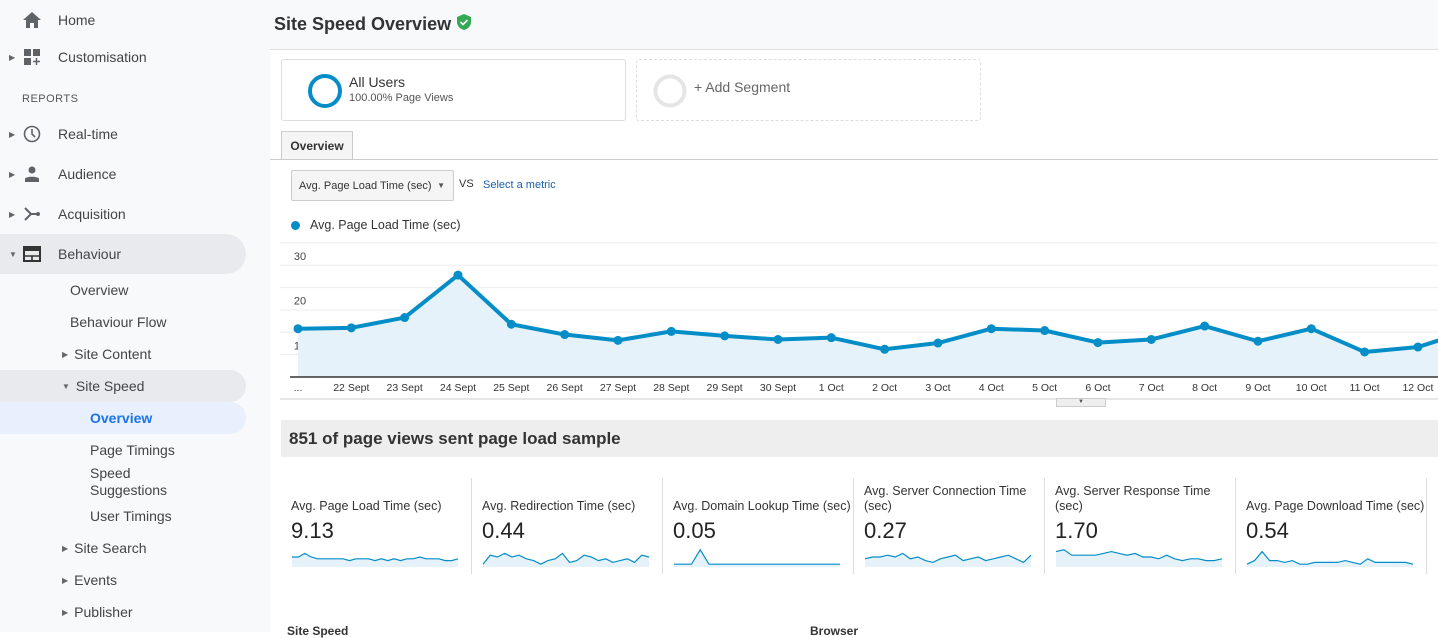 This screenshot has width=1438, height=638. Describe the element at coordinates (123, 134) in the screenshot. I see `sidebar-item-realtime: ▶ Real-time` at that location.